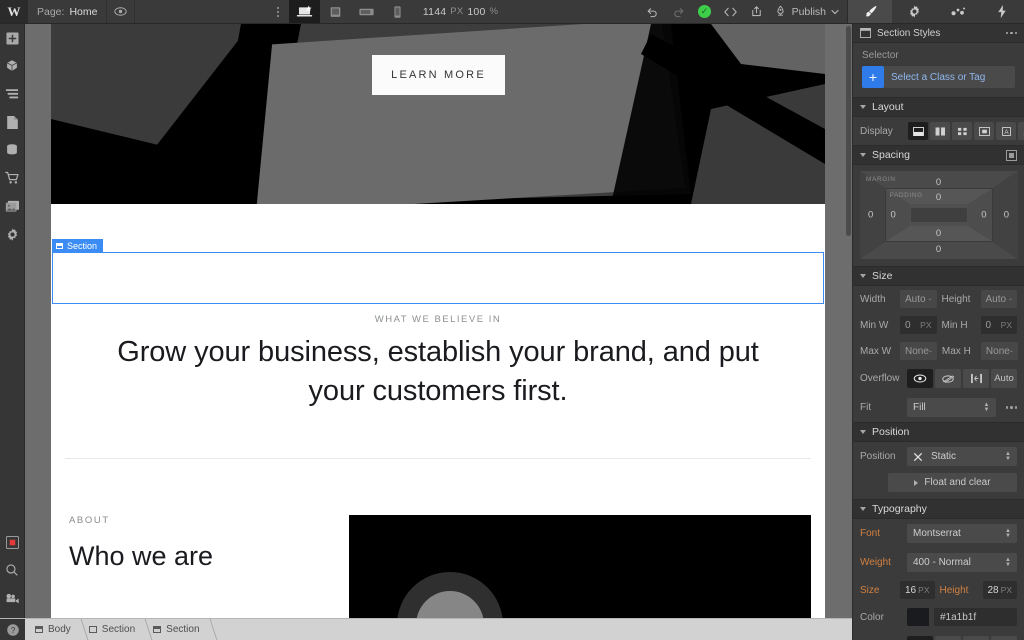 The height and width of the screenshot is (640, 1024). What do you see at coordinates (938, 249) in the screenshot?
I see `margin-bottom-value: 0` at bounding box center [938, 249].